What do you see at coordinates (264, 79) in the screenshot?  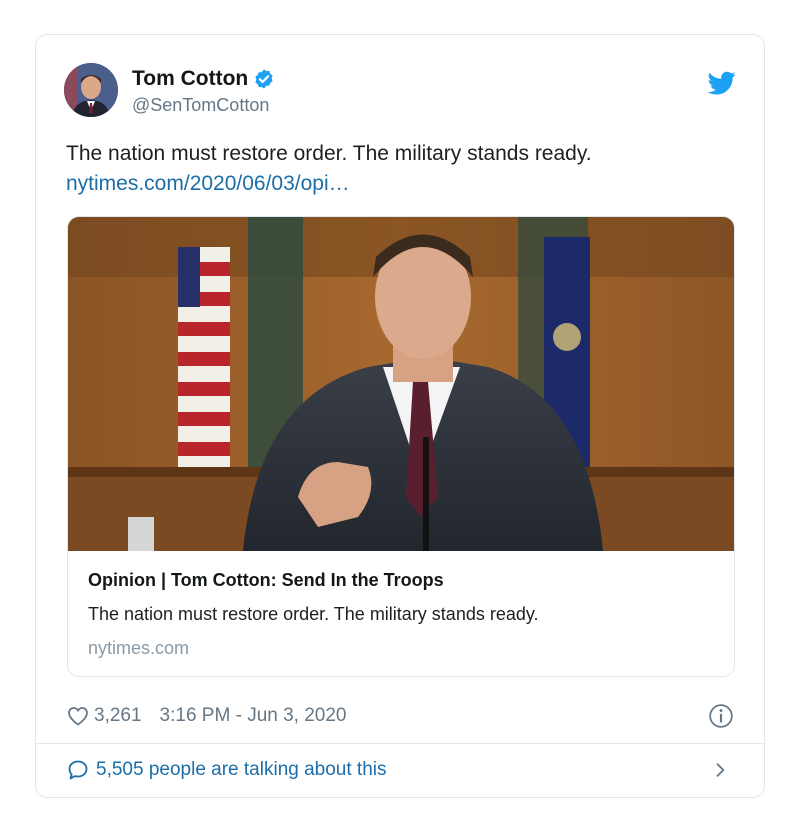 I see `verified-badge-icon` at bounding box center [264, 79].